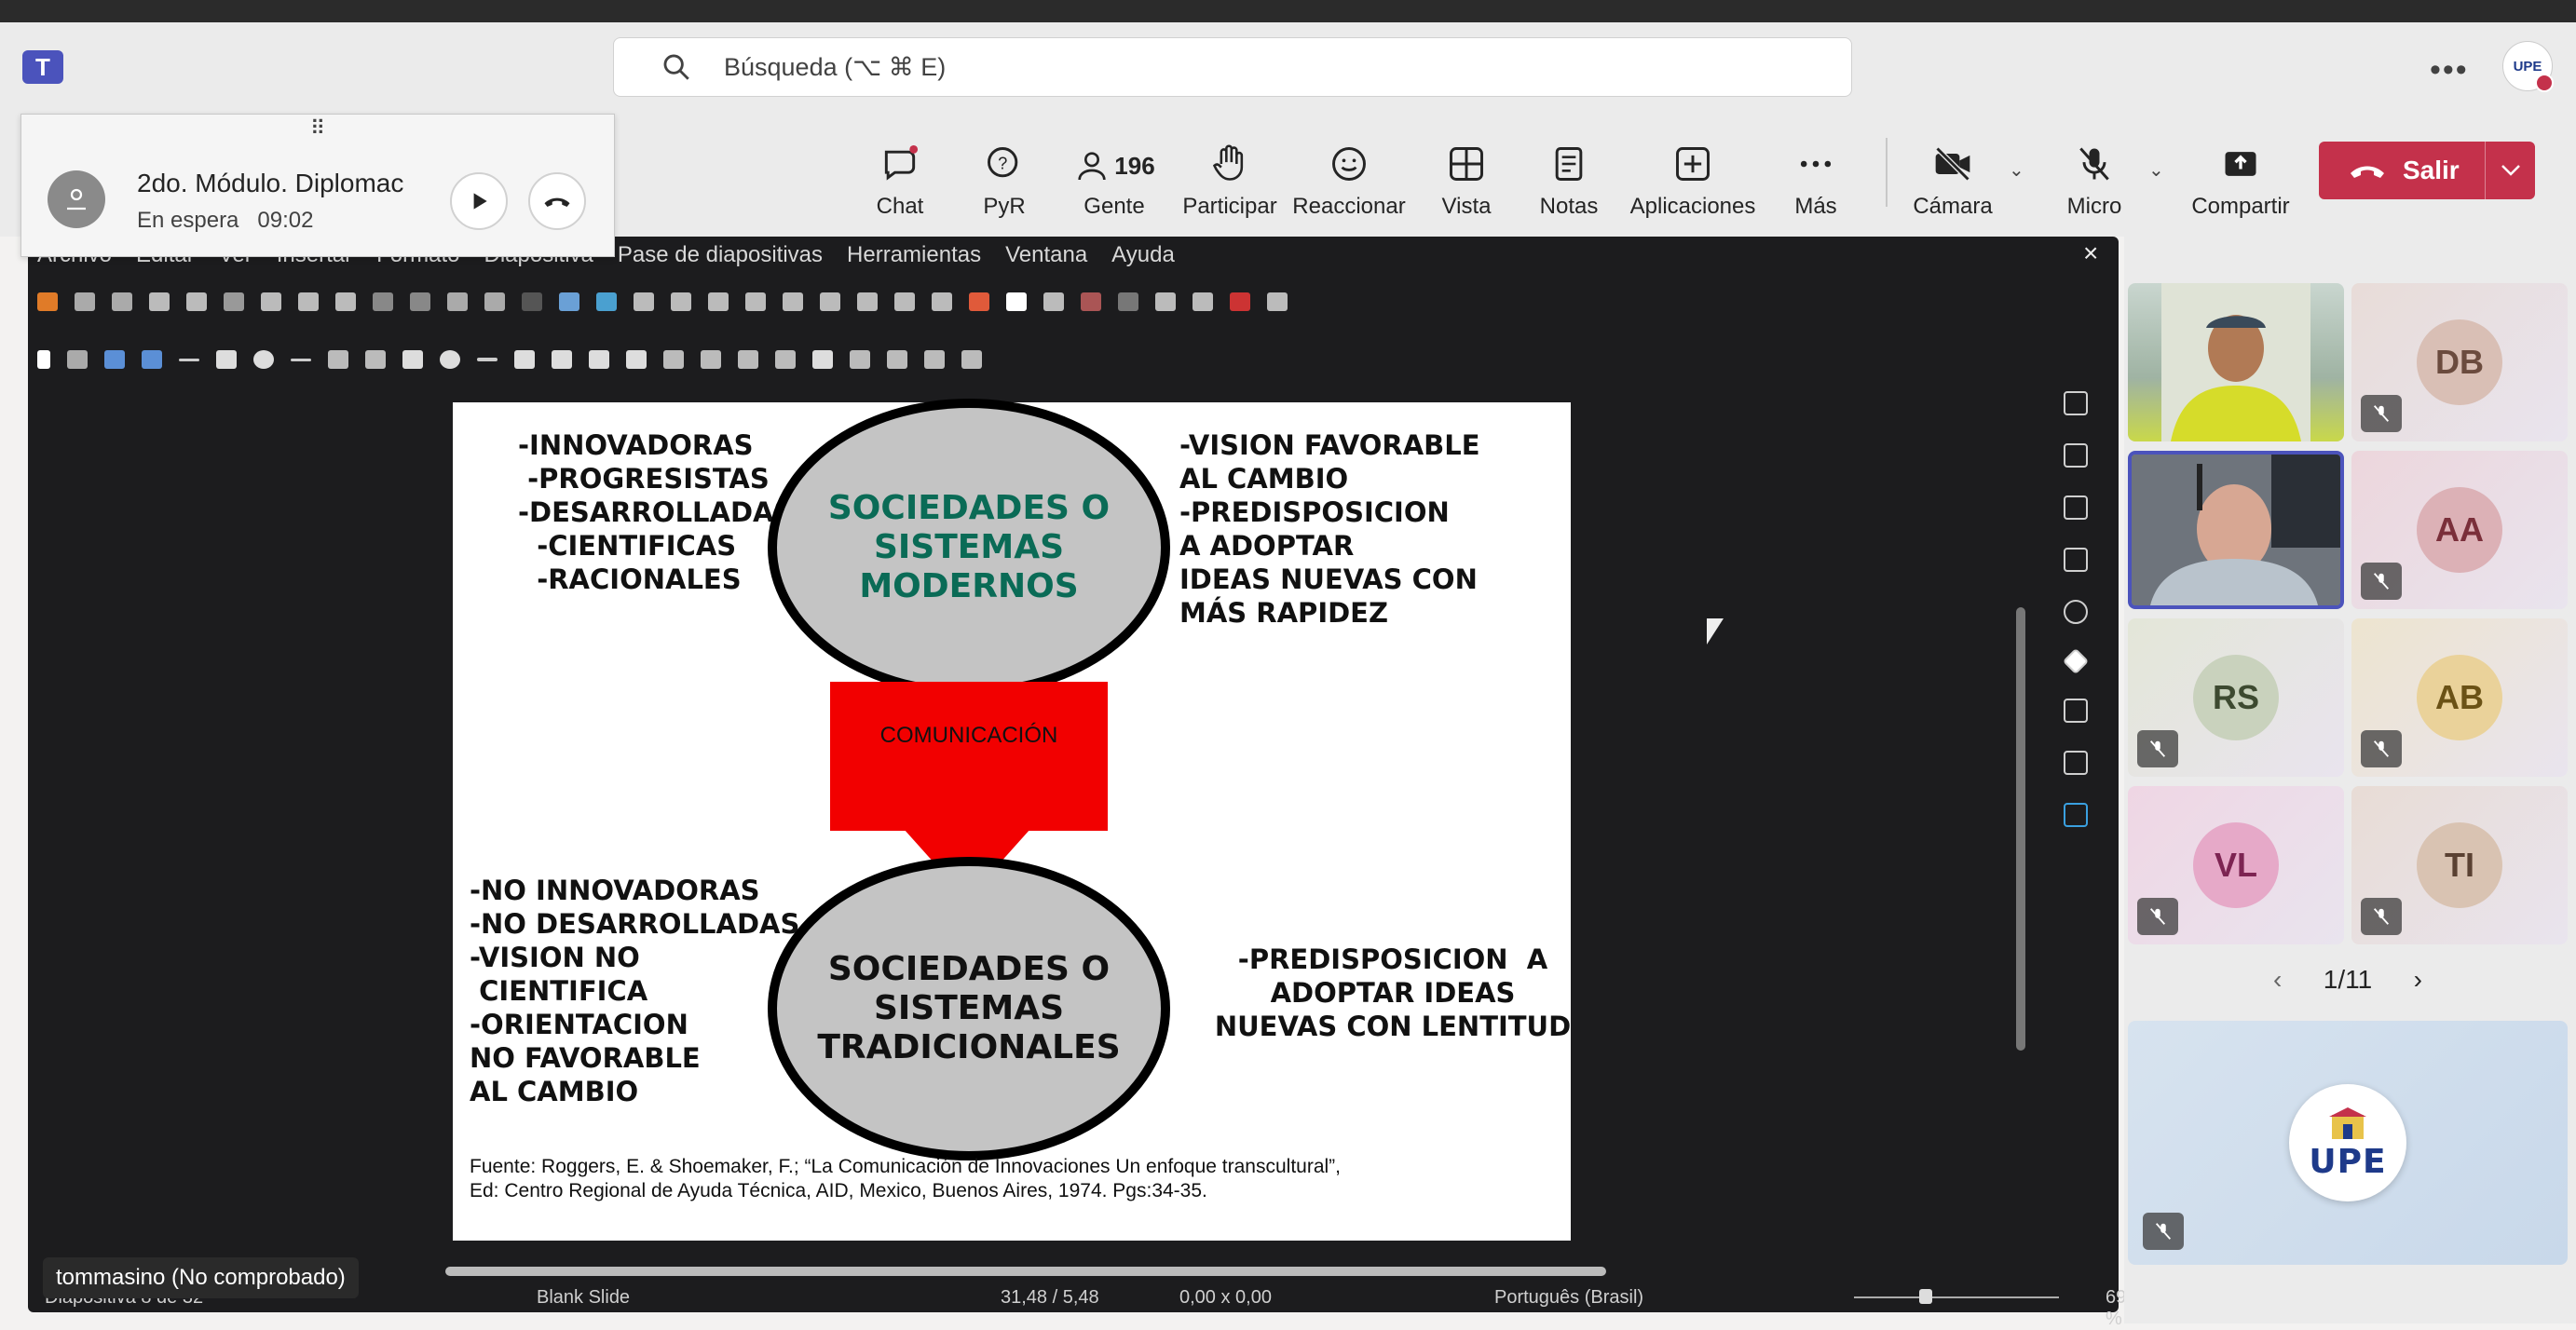  Describe the element at coordinates (225, 221) in the screenshot. I see `hold-call-status: En espera 09:02` at that location.